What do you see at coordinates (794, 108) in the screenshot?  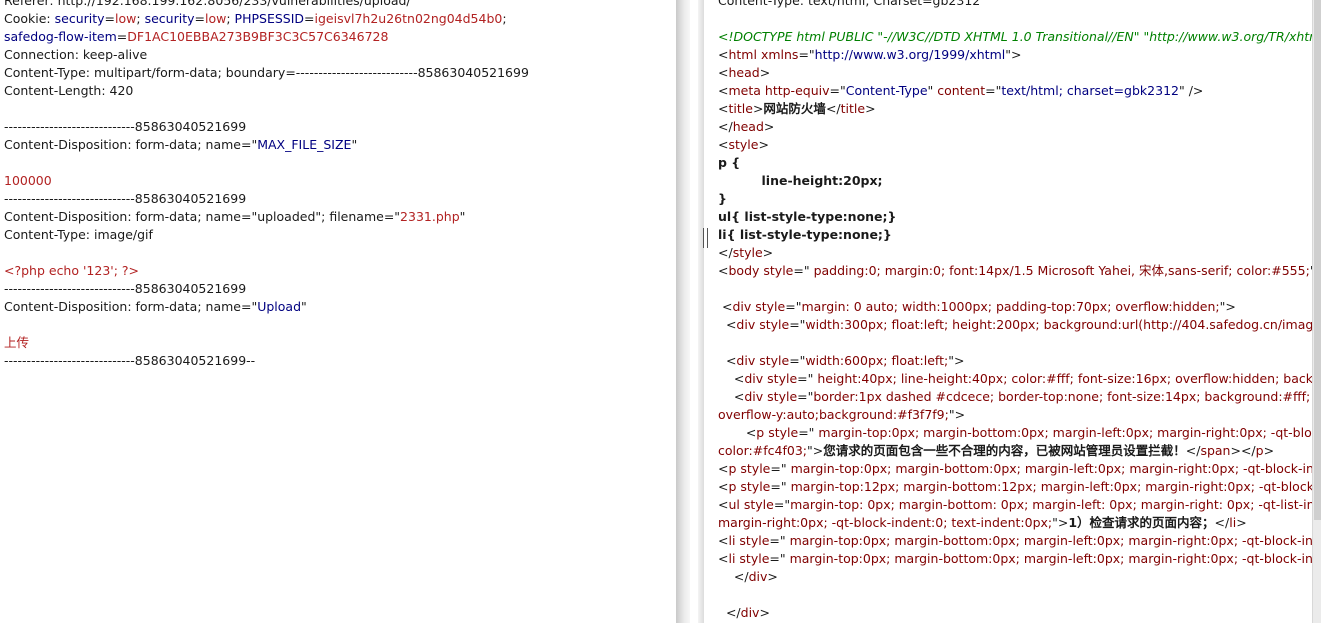 I see `response-token: 网站防火墙` at bounding box center [794, 108].